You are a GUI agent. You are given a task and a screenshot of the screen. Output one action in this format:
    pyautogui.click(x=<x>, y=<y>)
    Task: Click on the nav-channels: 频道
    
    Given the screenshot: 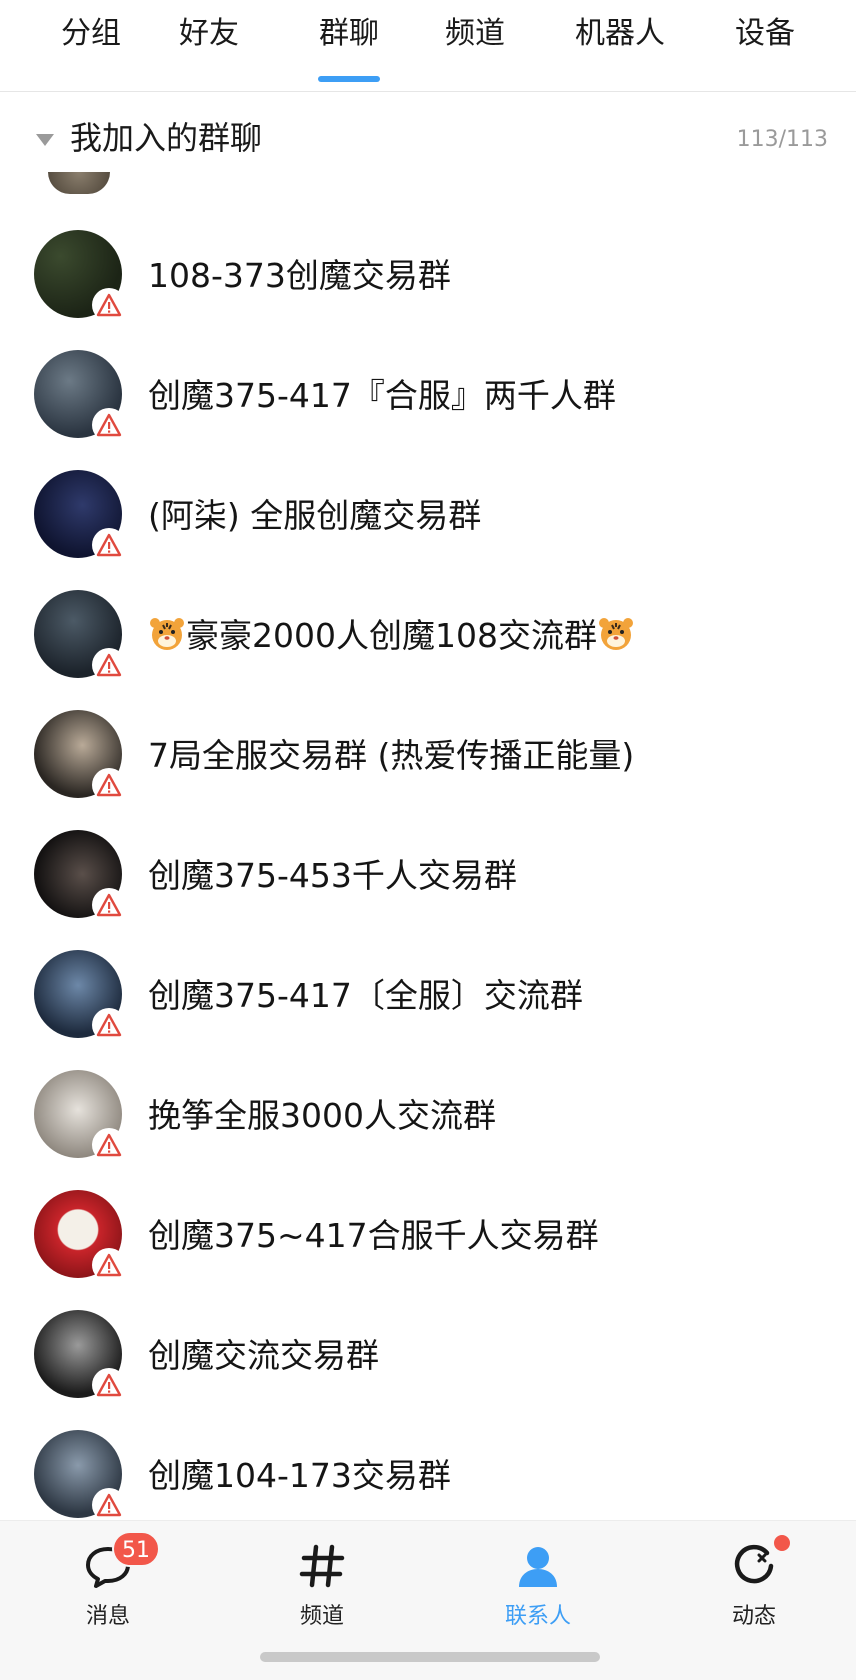 What is the action you would take?
    pyautogui.click(x=322, y=1590)
    